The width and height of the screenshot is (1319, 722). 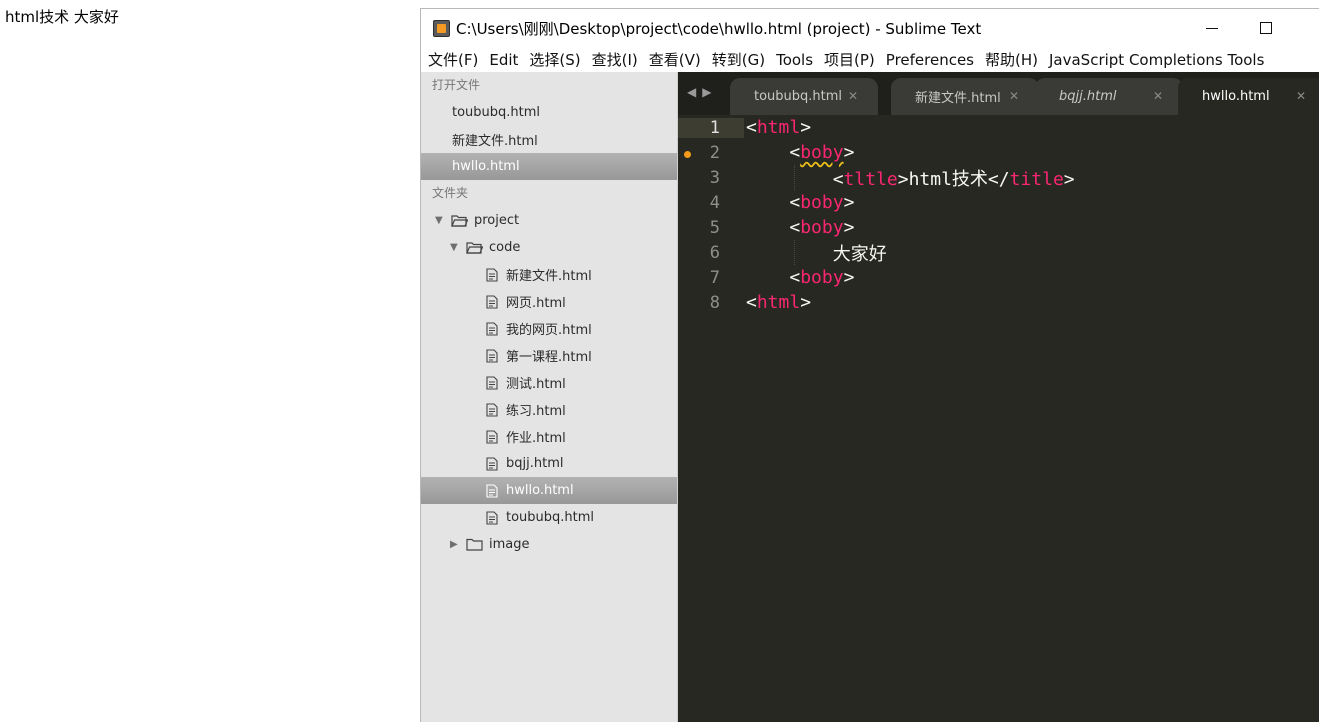 I want to click on open-file-label: 新建文件.html, so click(x=495, y=141).